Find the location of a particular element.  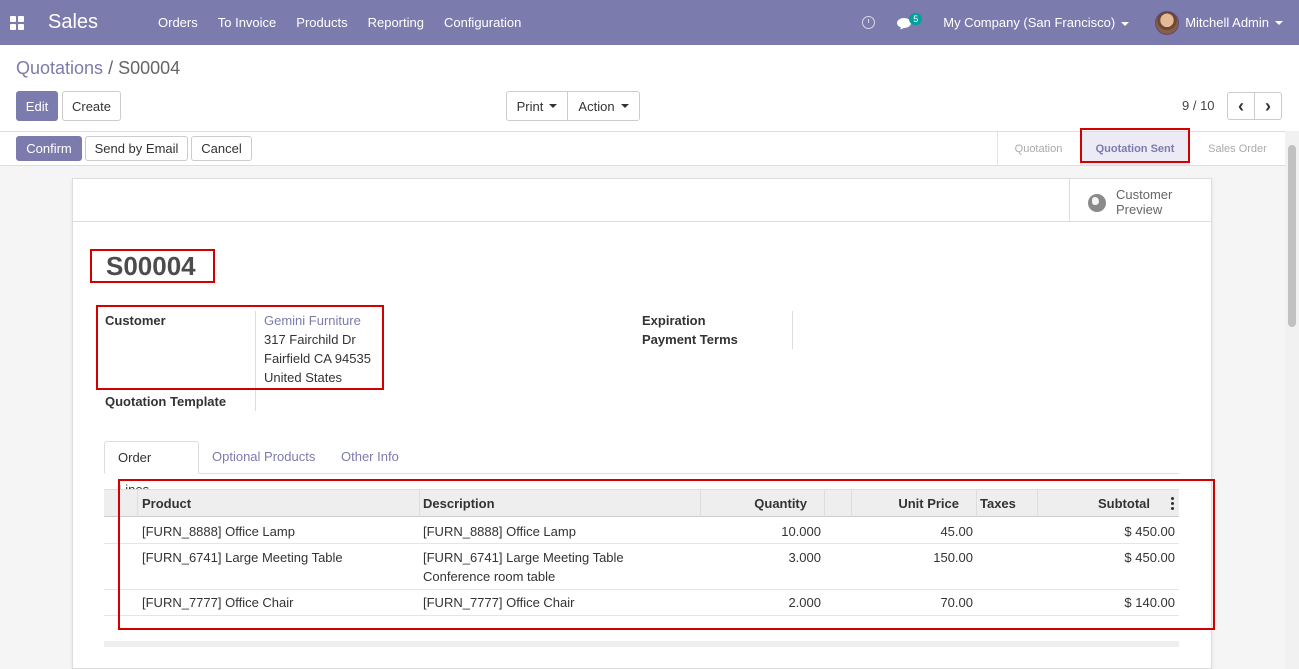

tab-order-lines: Order Lines is located at coordinates (151, 469).